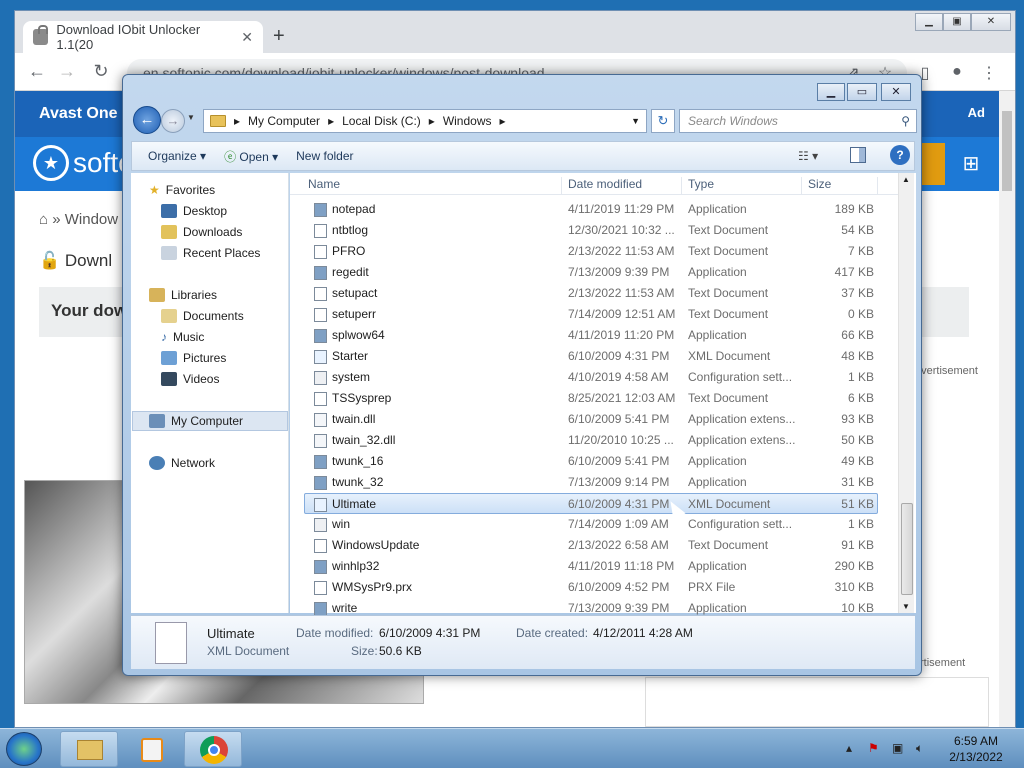 The width and height of the screenshot is (1024, 768). What do you see at coordinates (196, 421) in the screenshot?
I see `nav-my-computer: My Computer` at bounding box center [196, 421].